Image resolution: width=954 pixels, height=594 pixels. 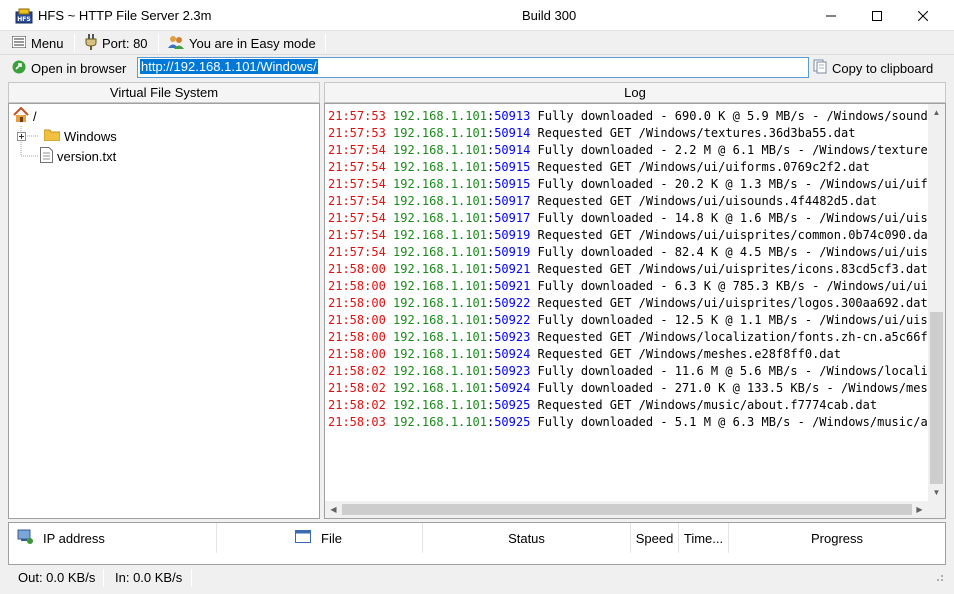 I want to click on log-horizontal-scrollbar: ◀ ▶, so click(x=635, y=509).